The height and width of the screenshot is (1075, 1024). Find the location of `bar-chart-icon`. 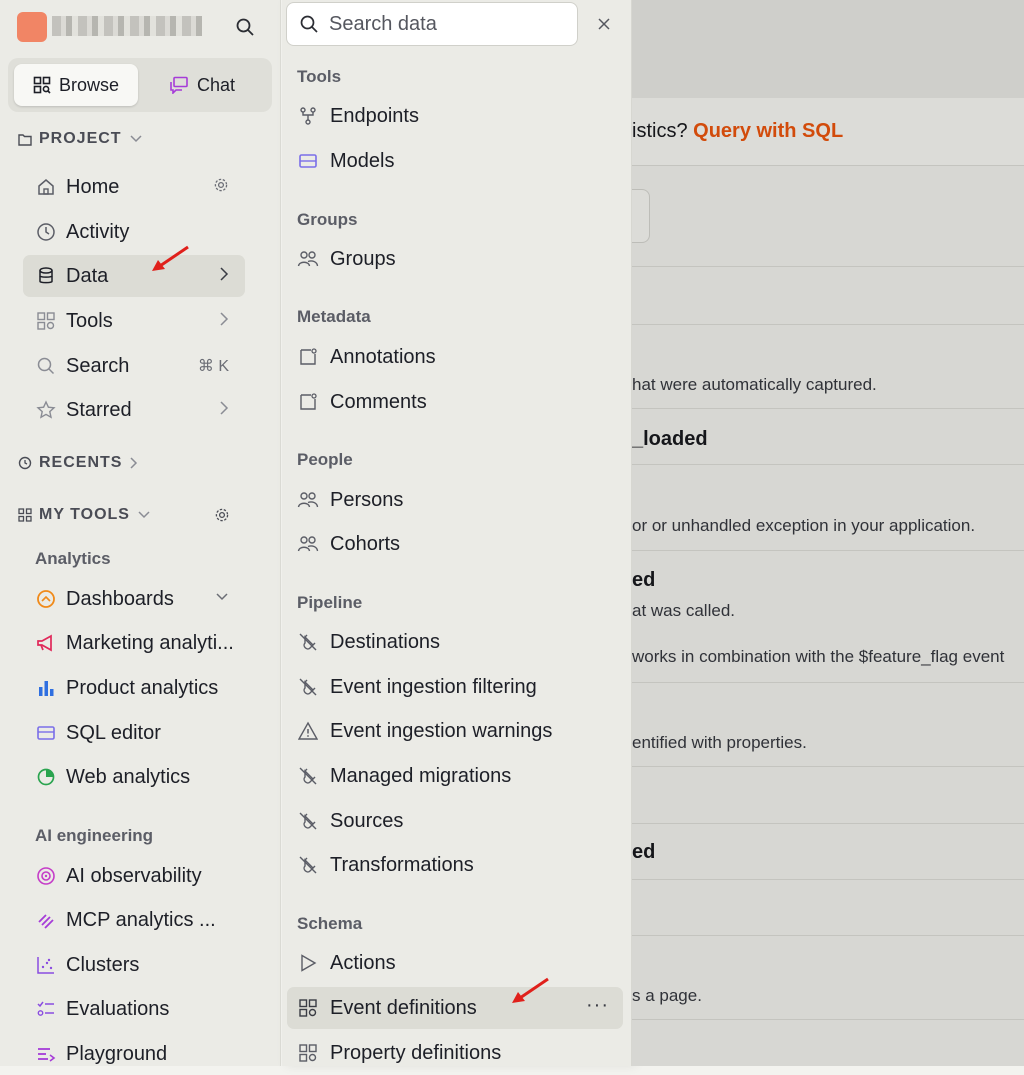

bar-chart-icon is located at coordinates (46, 688).